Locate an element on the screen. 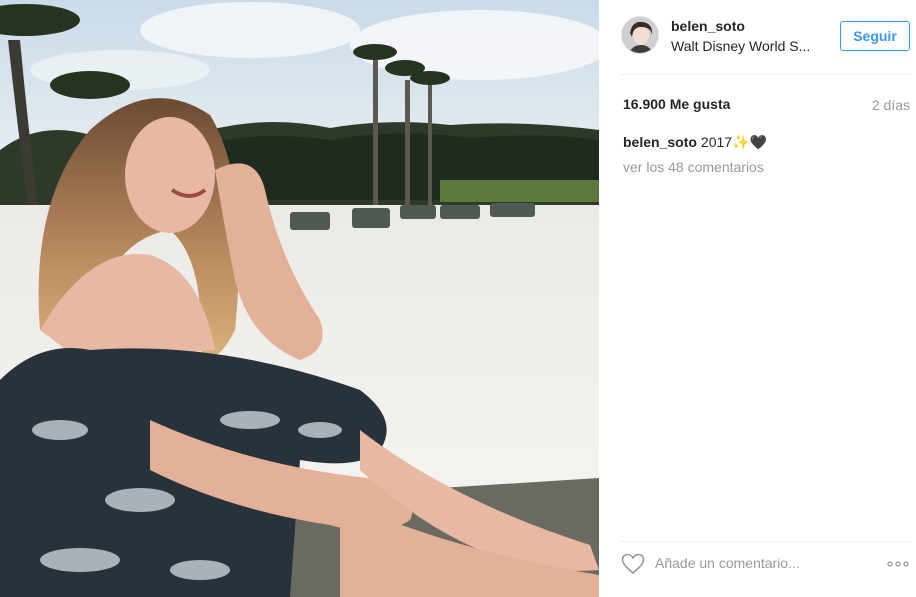  avatar-image is located at coordinates (640, 35).